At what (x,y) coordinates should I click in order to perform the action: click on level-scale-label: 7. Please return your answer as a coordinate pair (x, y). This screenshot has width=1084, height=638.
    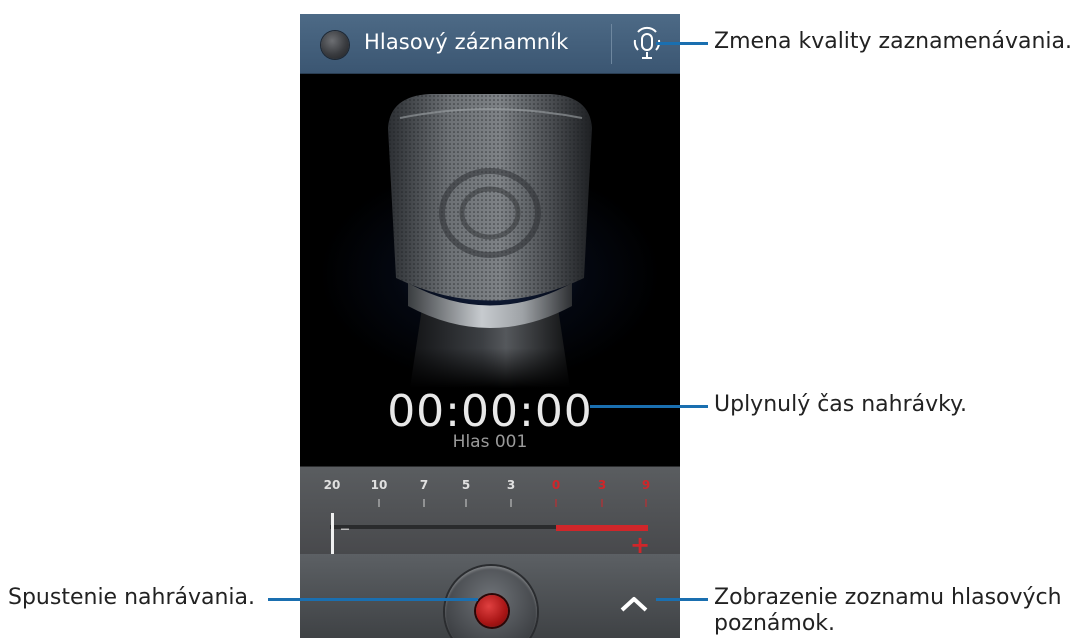
    Looking at the image, I should click on (424, 485).